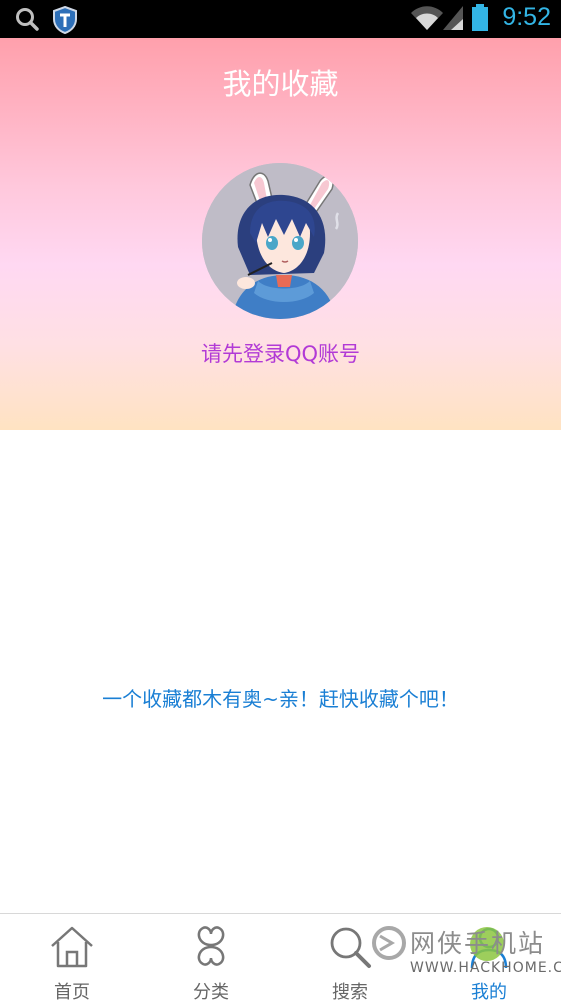 The height and width of the screenshot is (1004, 561). Describe the element at coordinates (280, 241) in the screenshot. I see `avatar` at that location.